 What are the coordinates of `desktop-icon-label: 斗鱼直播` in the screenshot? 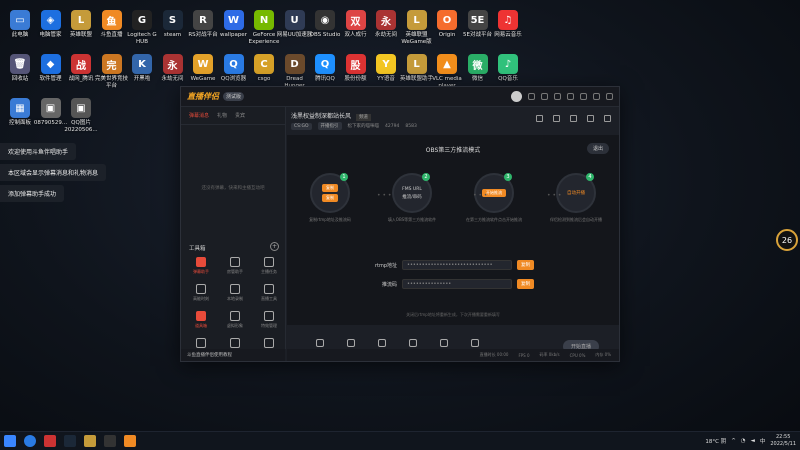 It's located at (111, 35).